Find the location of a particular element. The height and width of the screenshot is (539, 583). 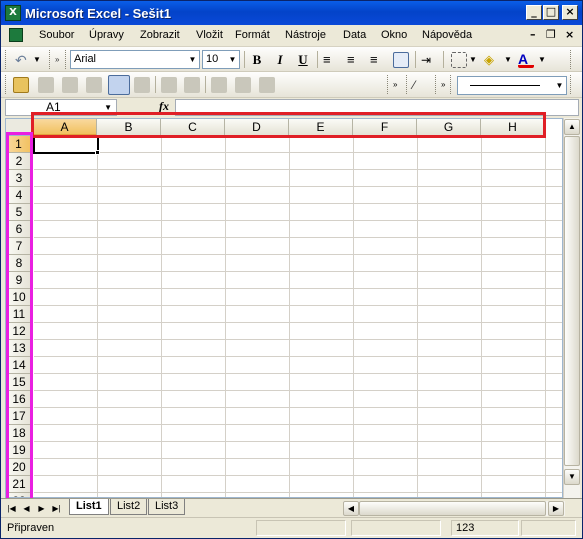

minimize-button: _ is located at coordinates (534, 12).